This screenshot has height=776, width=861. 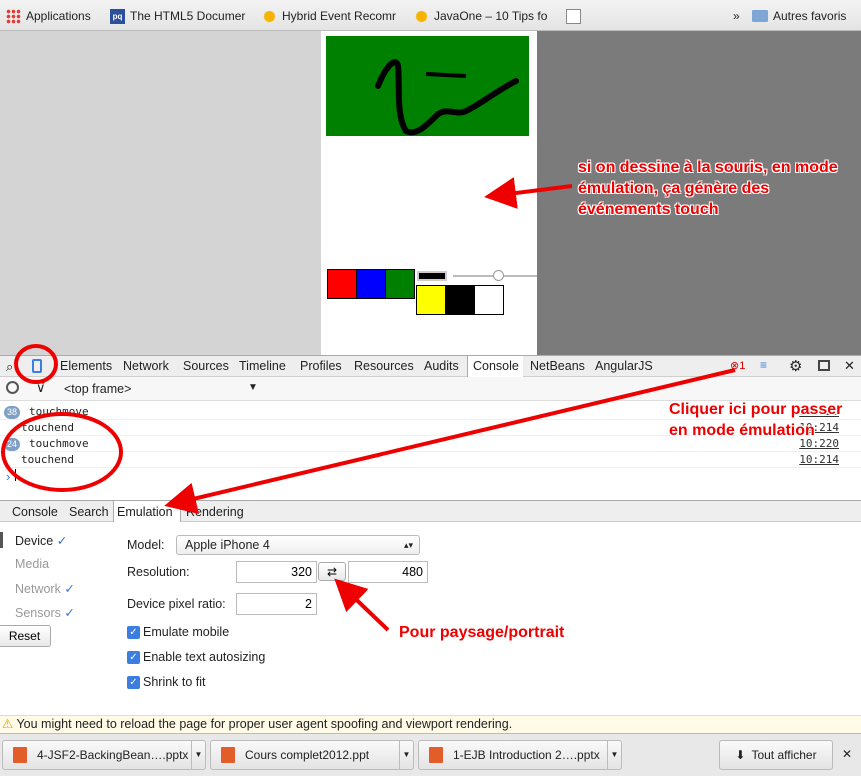 What do you see at coordinates (429, 193) in the screenshot?
I see `emulated-device-screen` at bounding box center [429, 193].